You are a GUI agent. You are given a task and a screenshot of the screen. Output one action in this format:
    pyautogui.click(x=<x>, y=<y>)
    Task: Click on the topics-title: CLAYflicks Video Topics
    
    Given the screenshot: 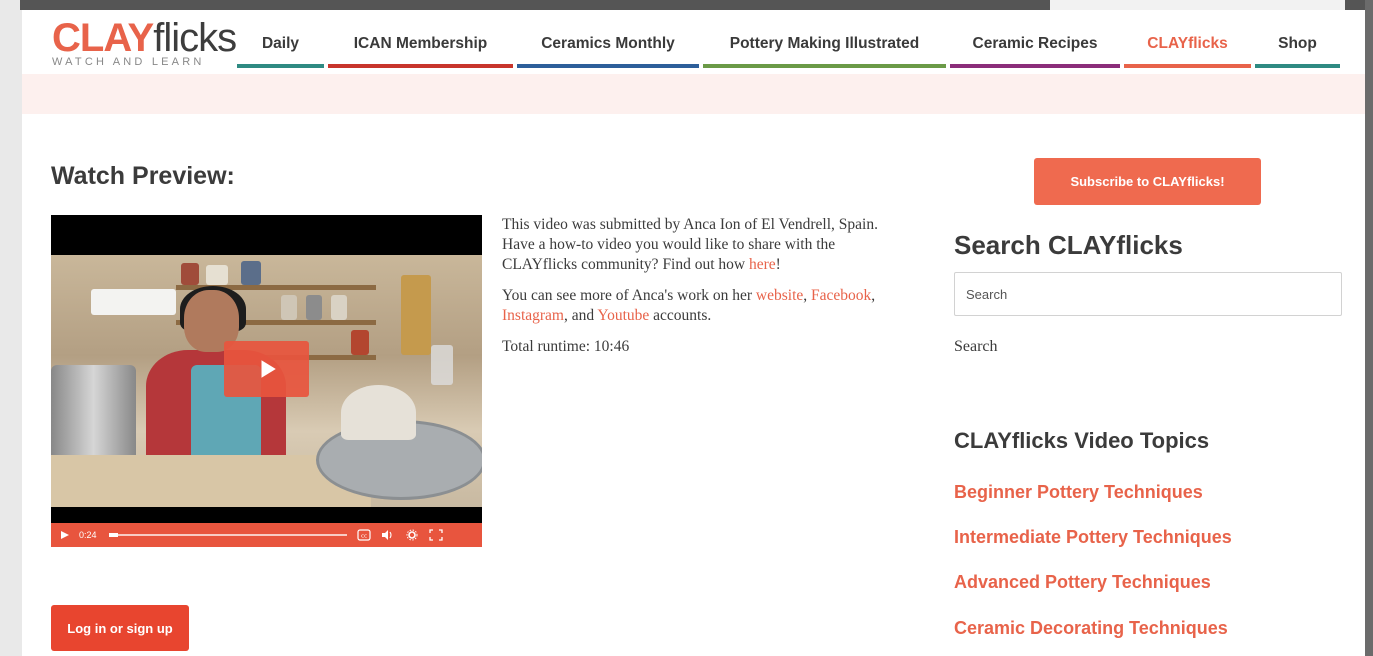 What is the action you would take?
    pyautogui.click(x=1082, y=440)
    